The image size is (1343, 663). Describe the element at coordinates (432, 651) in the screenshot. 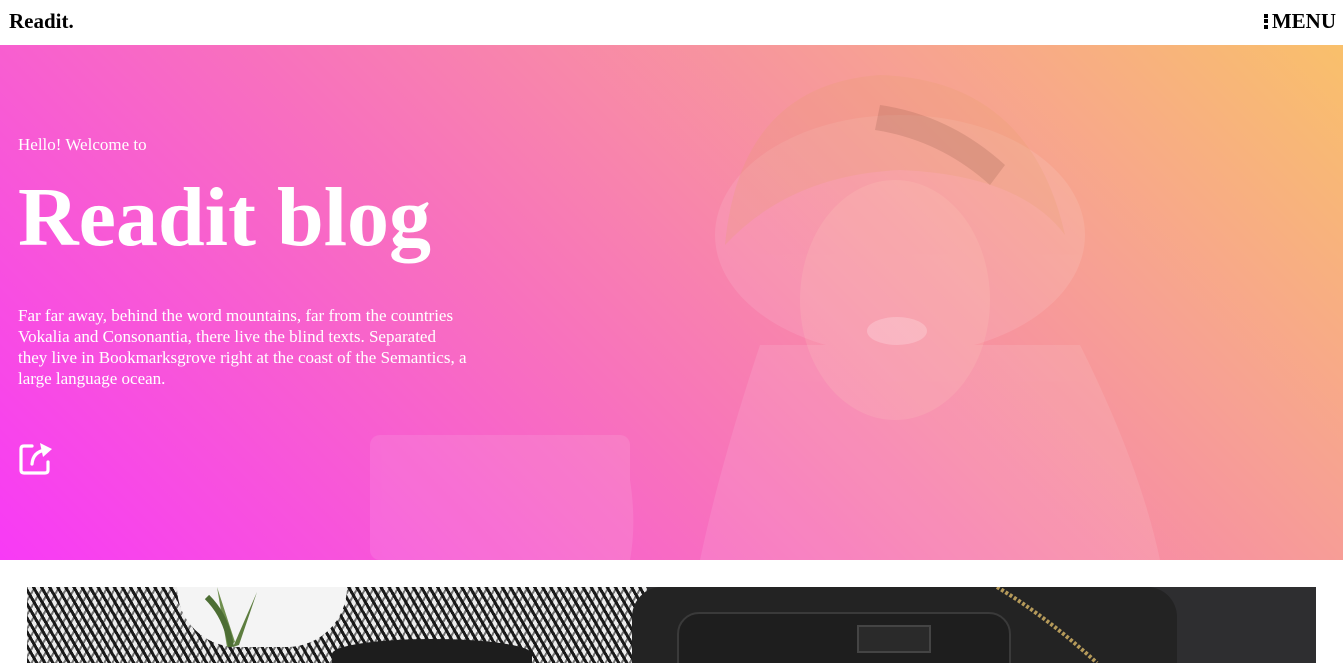

I see `shoes` at that location.